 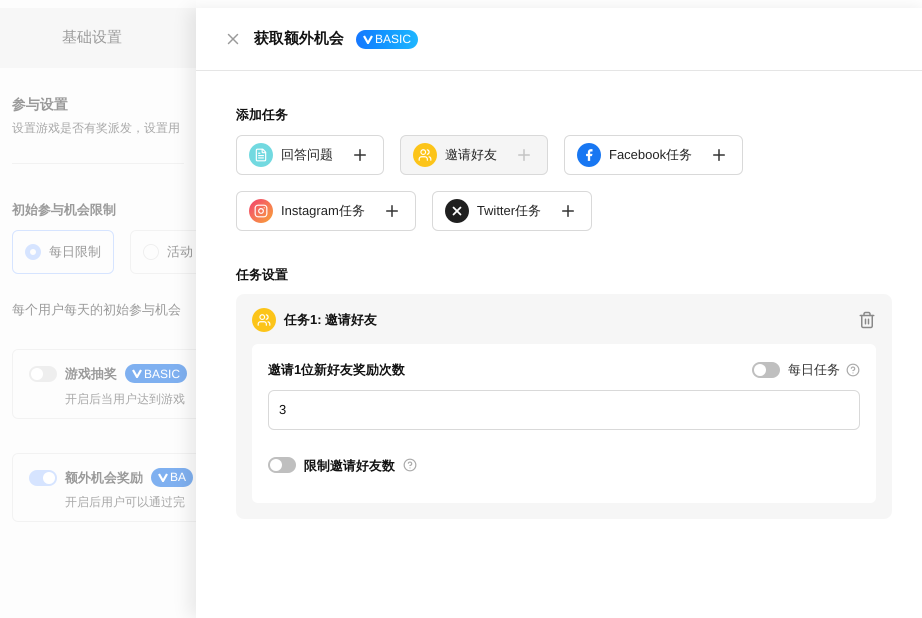 What do you see at coordinates (262, 115) in the screenshot?
I see `section-label: 添加任务` at bounding box center [262, 115].